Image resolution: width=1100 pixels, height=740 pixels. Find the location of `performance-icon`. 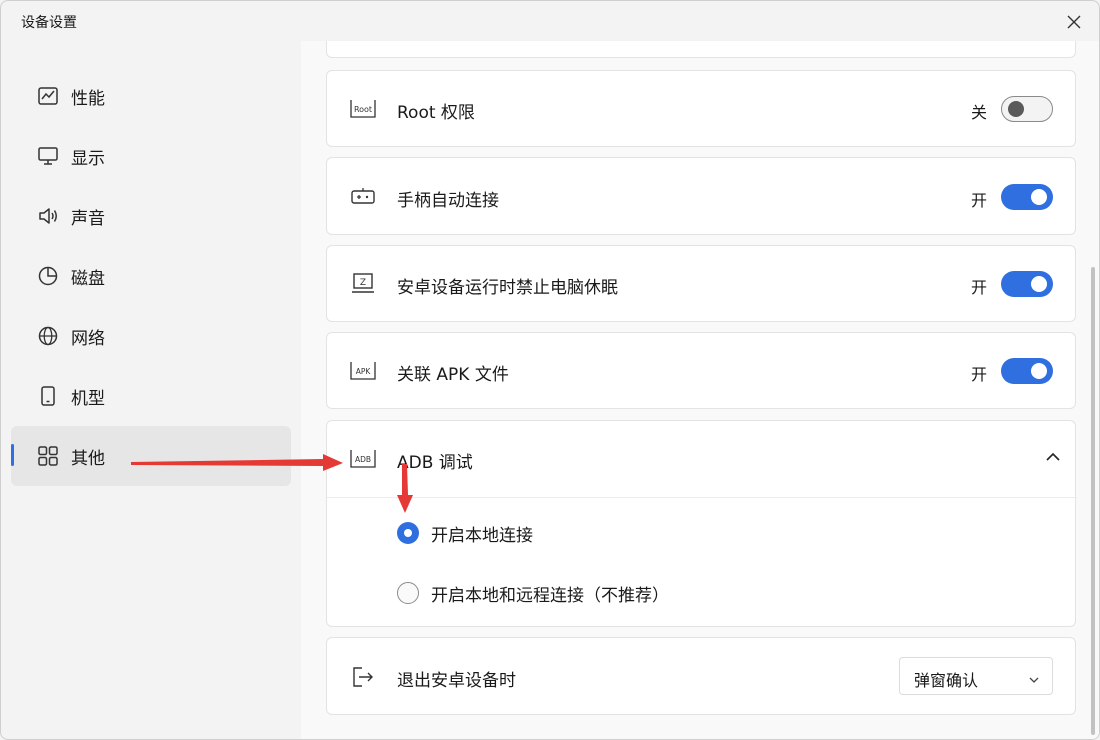

performance-icon is located at coordinates (48, 96).